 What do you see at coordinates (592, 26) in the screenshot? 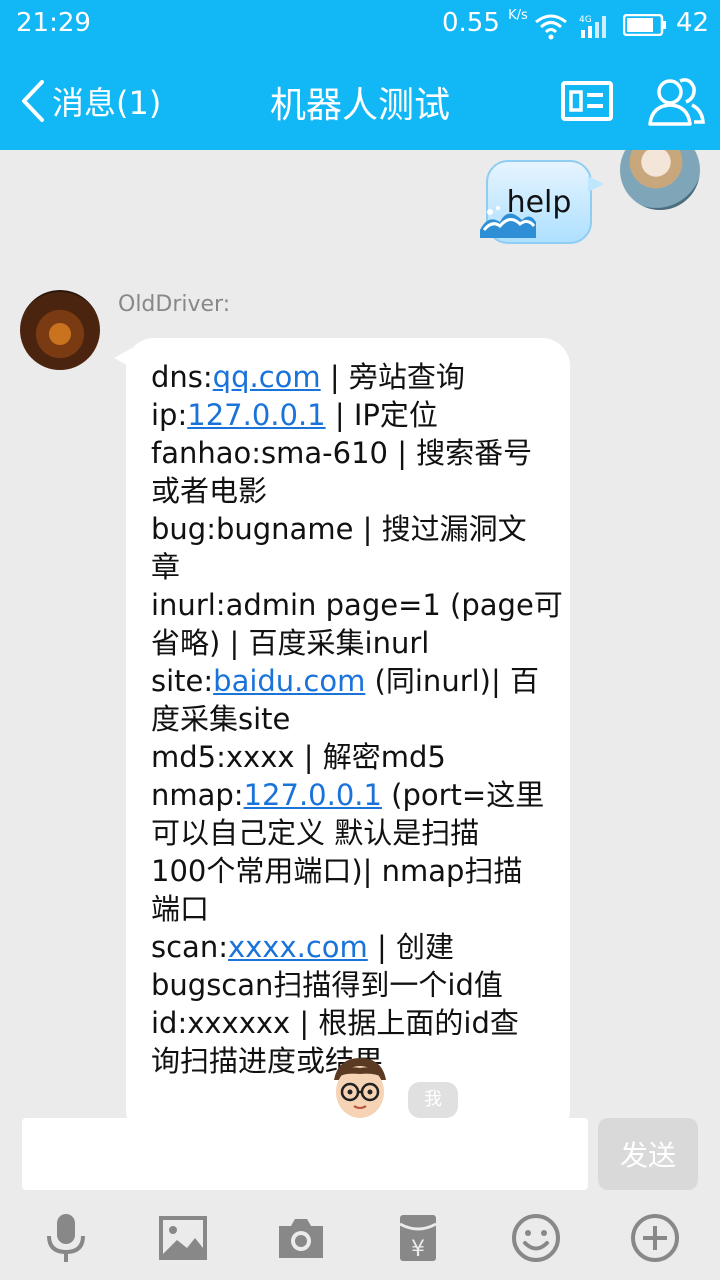
I see `signal-icon: 4G` at bounding box center [592, 26].